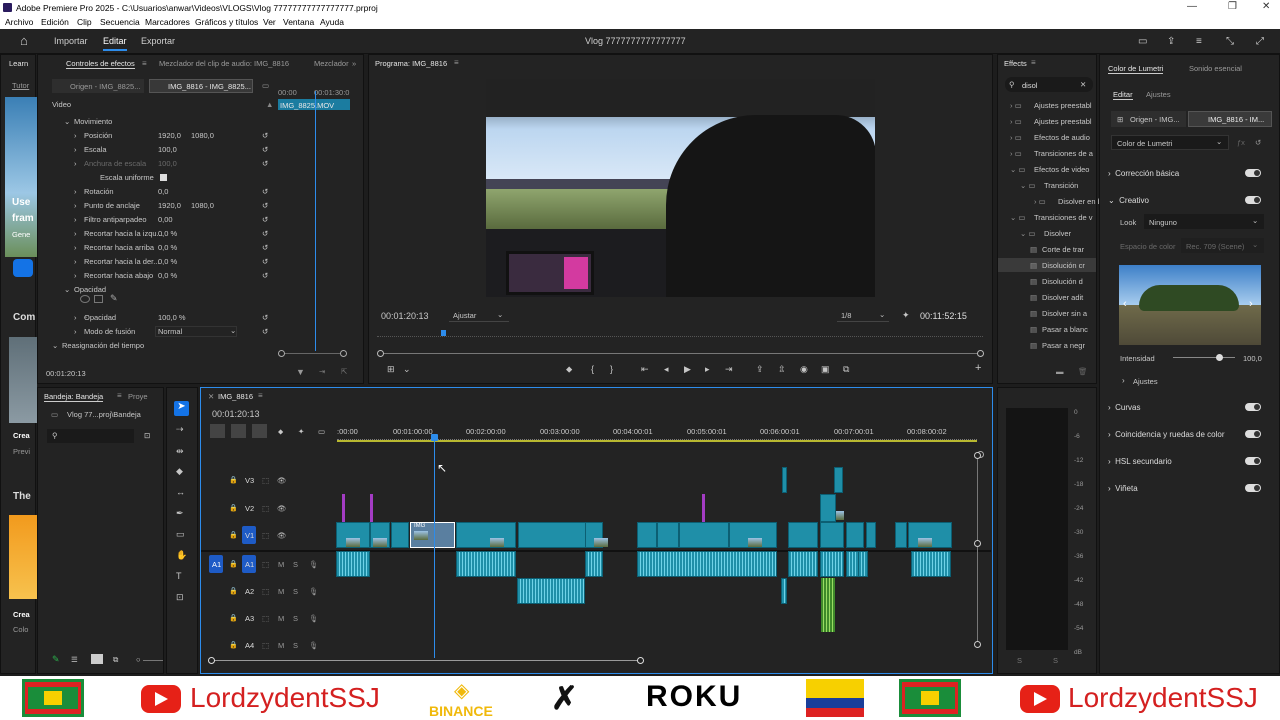 Image resolution: width=1280 pixels, height=720 pixels. What do you see at coordinates (147, 435) in the screenshot?
I see `new-bin-icon: ⊡` at bounding box center [147, 435].